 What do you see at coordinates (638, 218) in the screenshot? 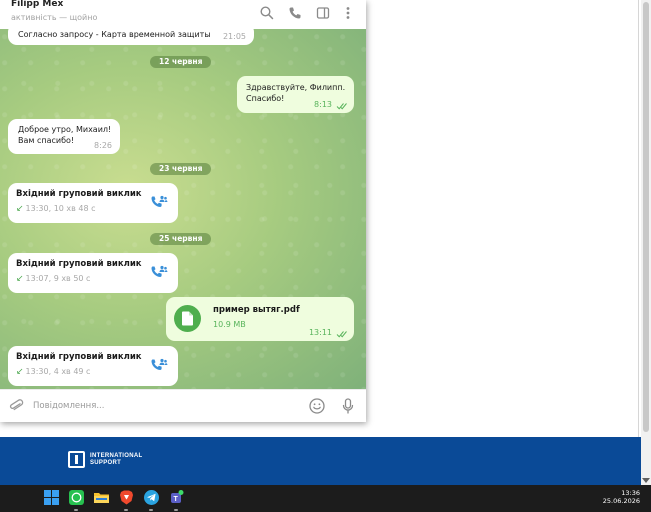
I see `page-divider` at bounding box center [638, 218].